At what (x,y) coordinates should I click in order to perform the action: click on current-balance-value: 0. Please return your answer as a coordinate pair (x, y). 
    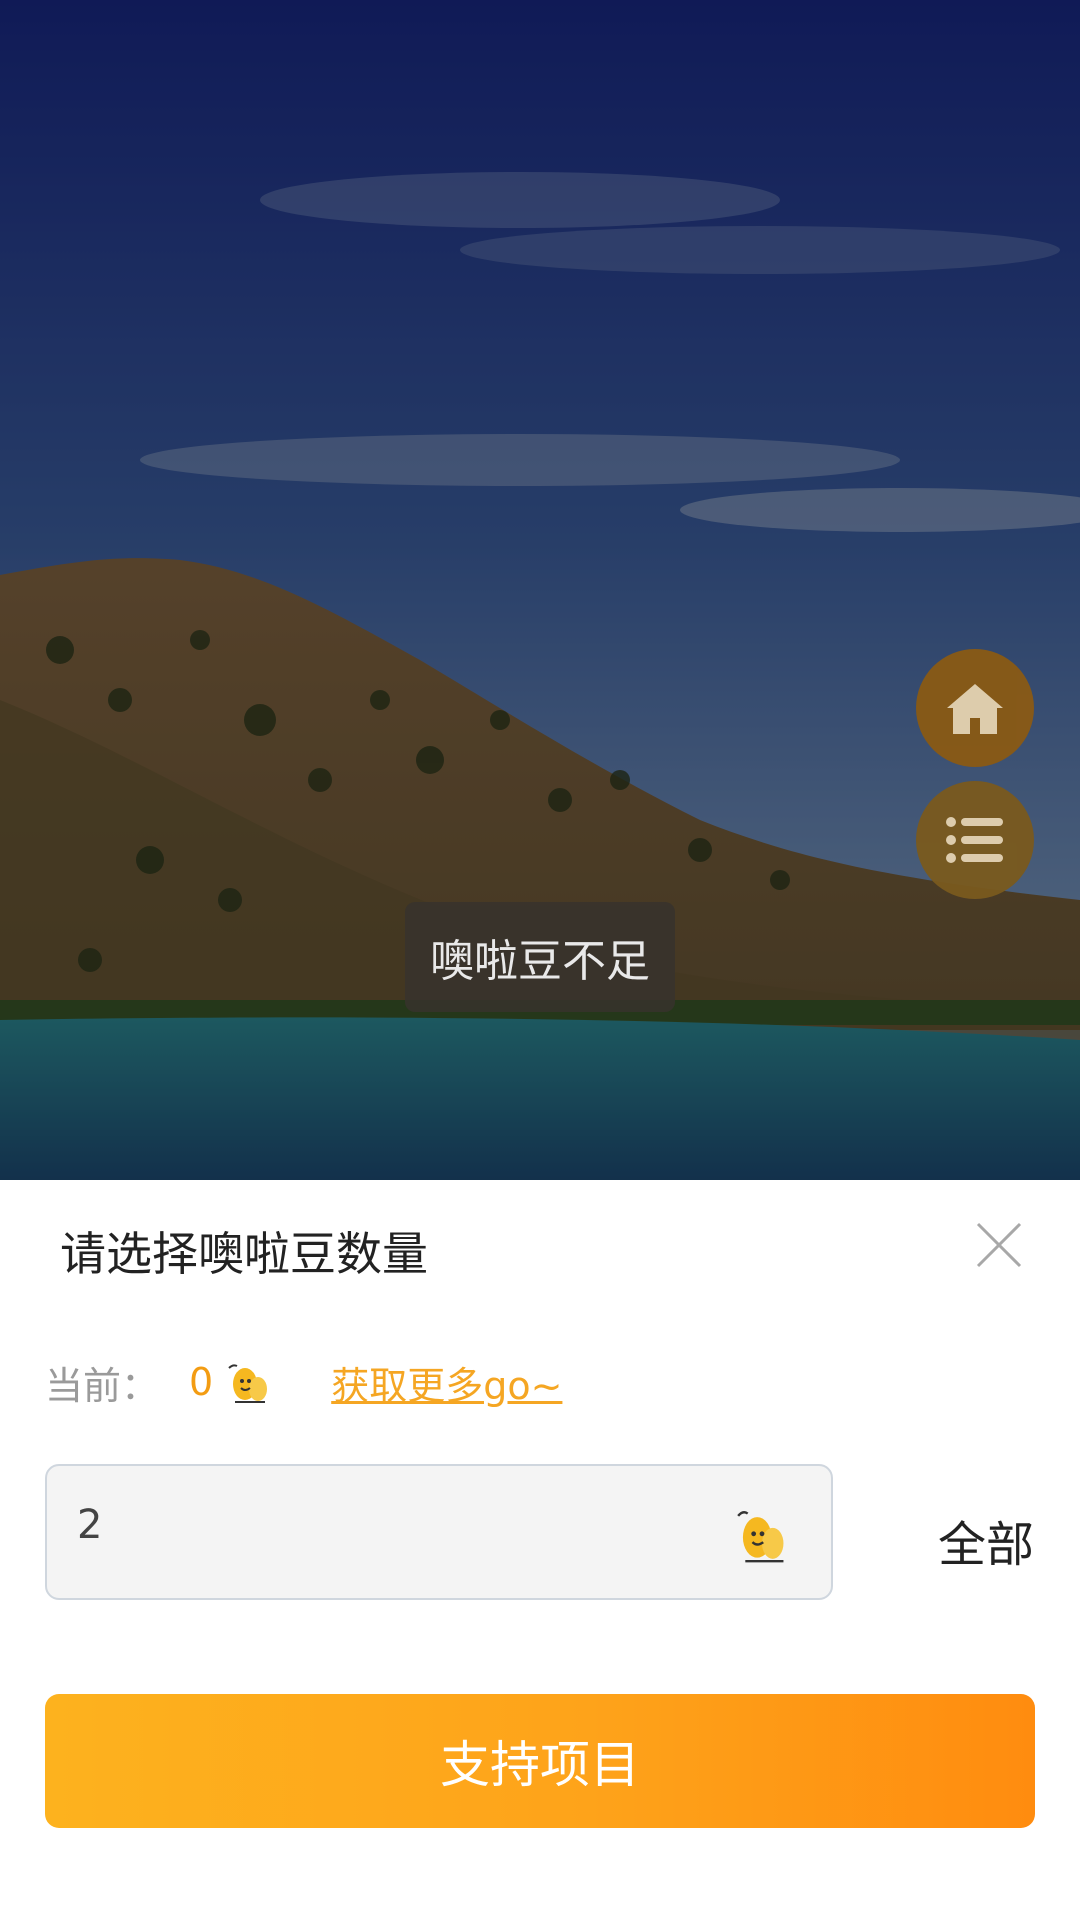
    Looking at the image, I should click on (201, 1382).